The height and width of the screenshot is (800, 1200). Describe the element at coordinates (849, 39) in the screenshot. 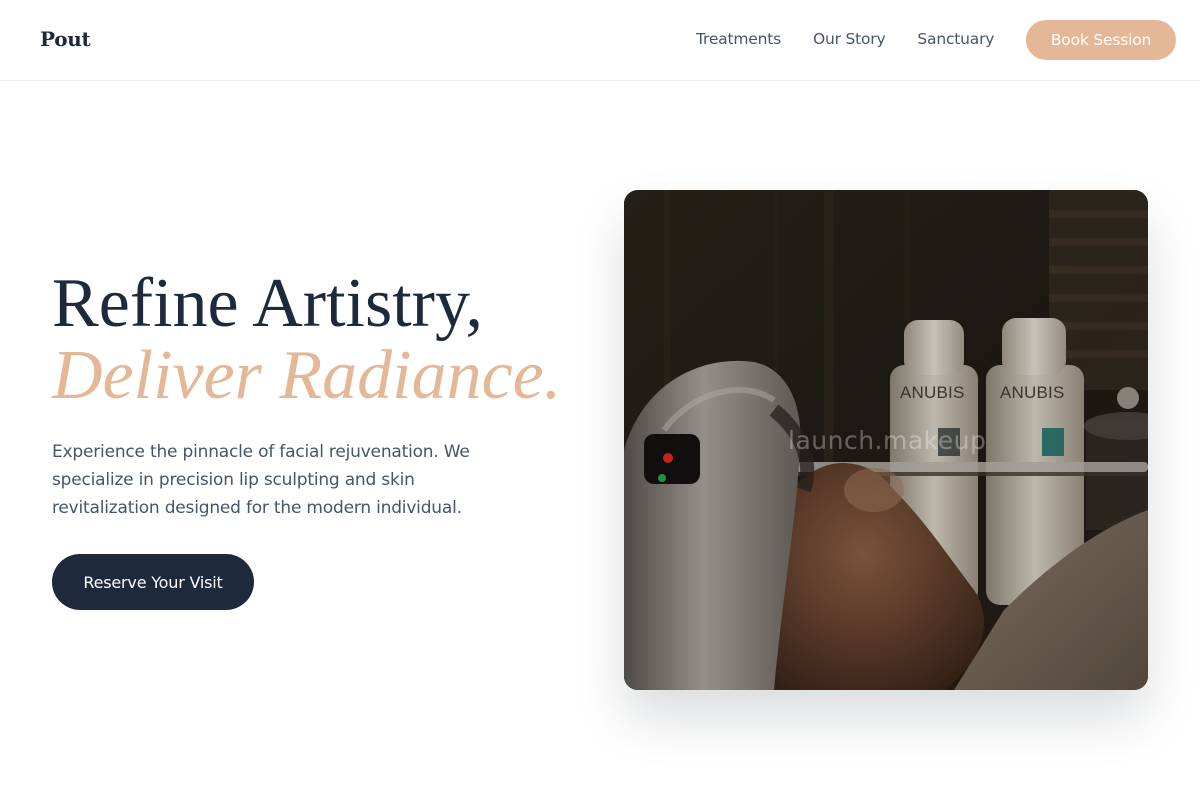

I see `nav-link-our-story: Our Story` at that location.